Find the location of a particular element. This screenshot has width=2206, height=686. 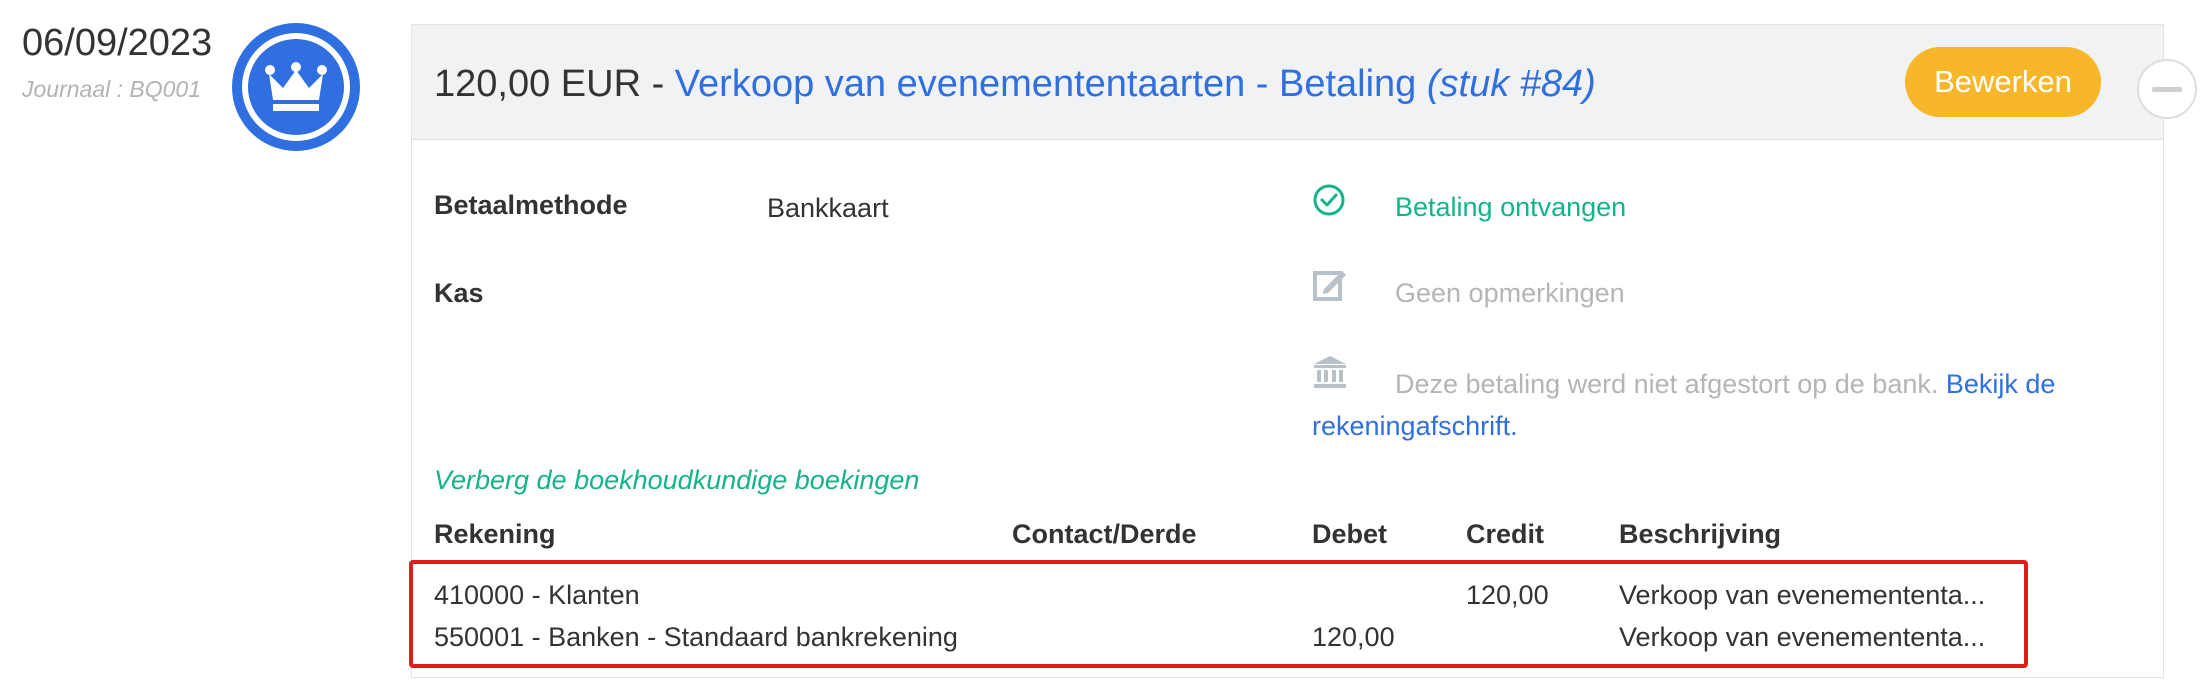

column-header-description: Beschrijving is located at coordinates (1700, 534).